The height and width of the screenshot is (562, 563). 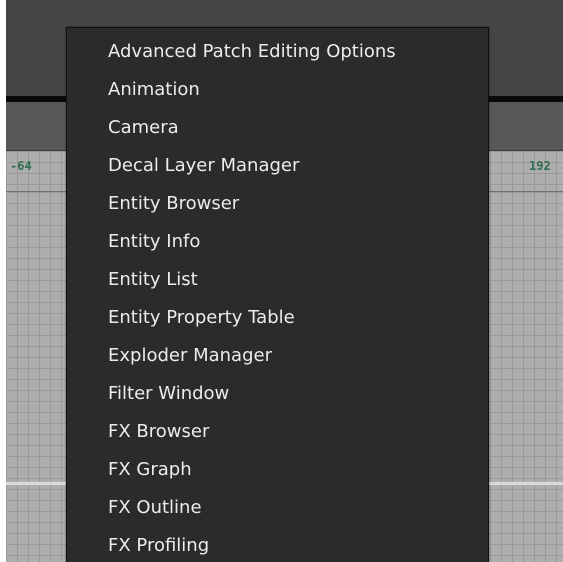 I want to click on menu-item-entity-browser: Entity Browser, so click(x=277, y=204).